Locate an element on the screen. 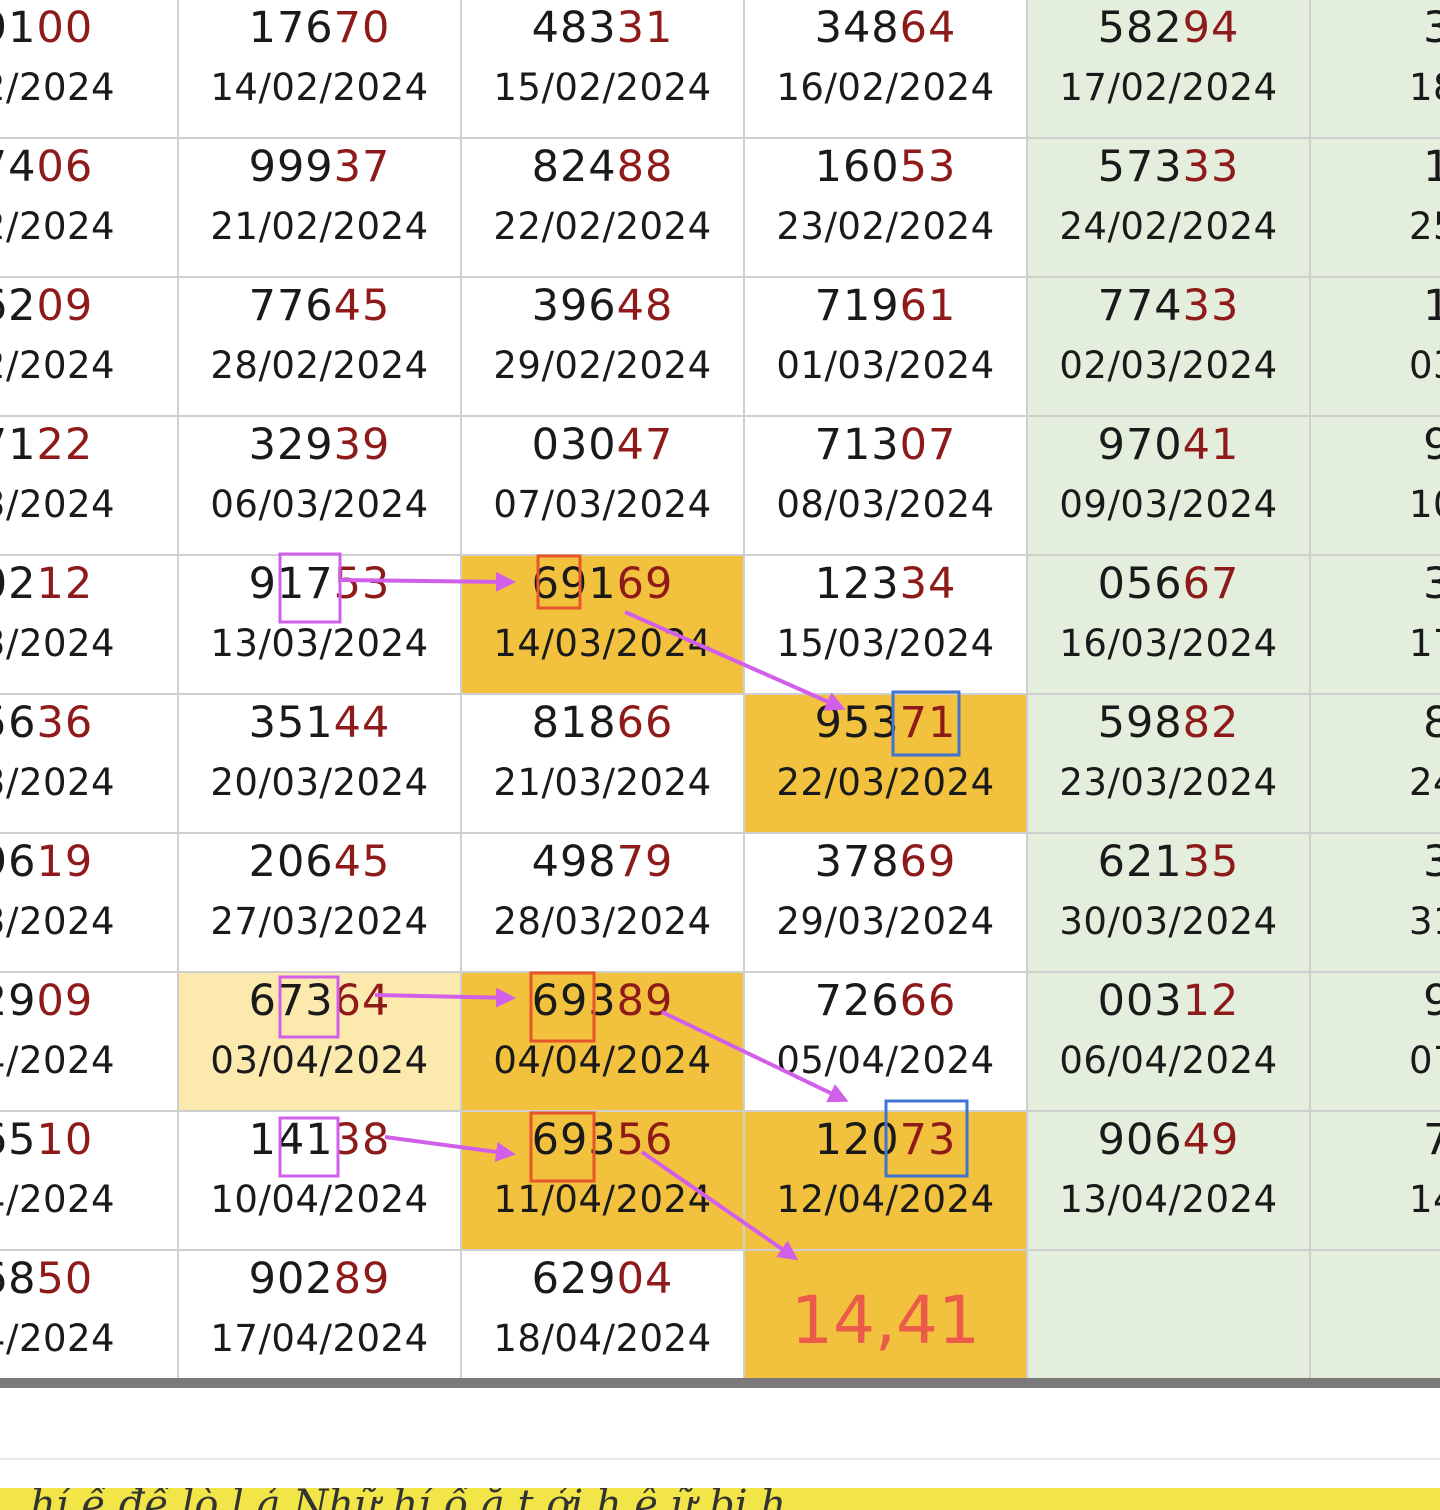  result-date: 28/03/2024 is located at coordinates (602, 921).